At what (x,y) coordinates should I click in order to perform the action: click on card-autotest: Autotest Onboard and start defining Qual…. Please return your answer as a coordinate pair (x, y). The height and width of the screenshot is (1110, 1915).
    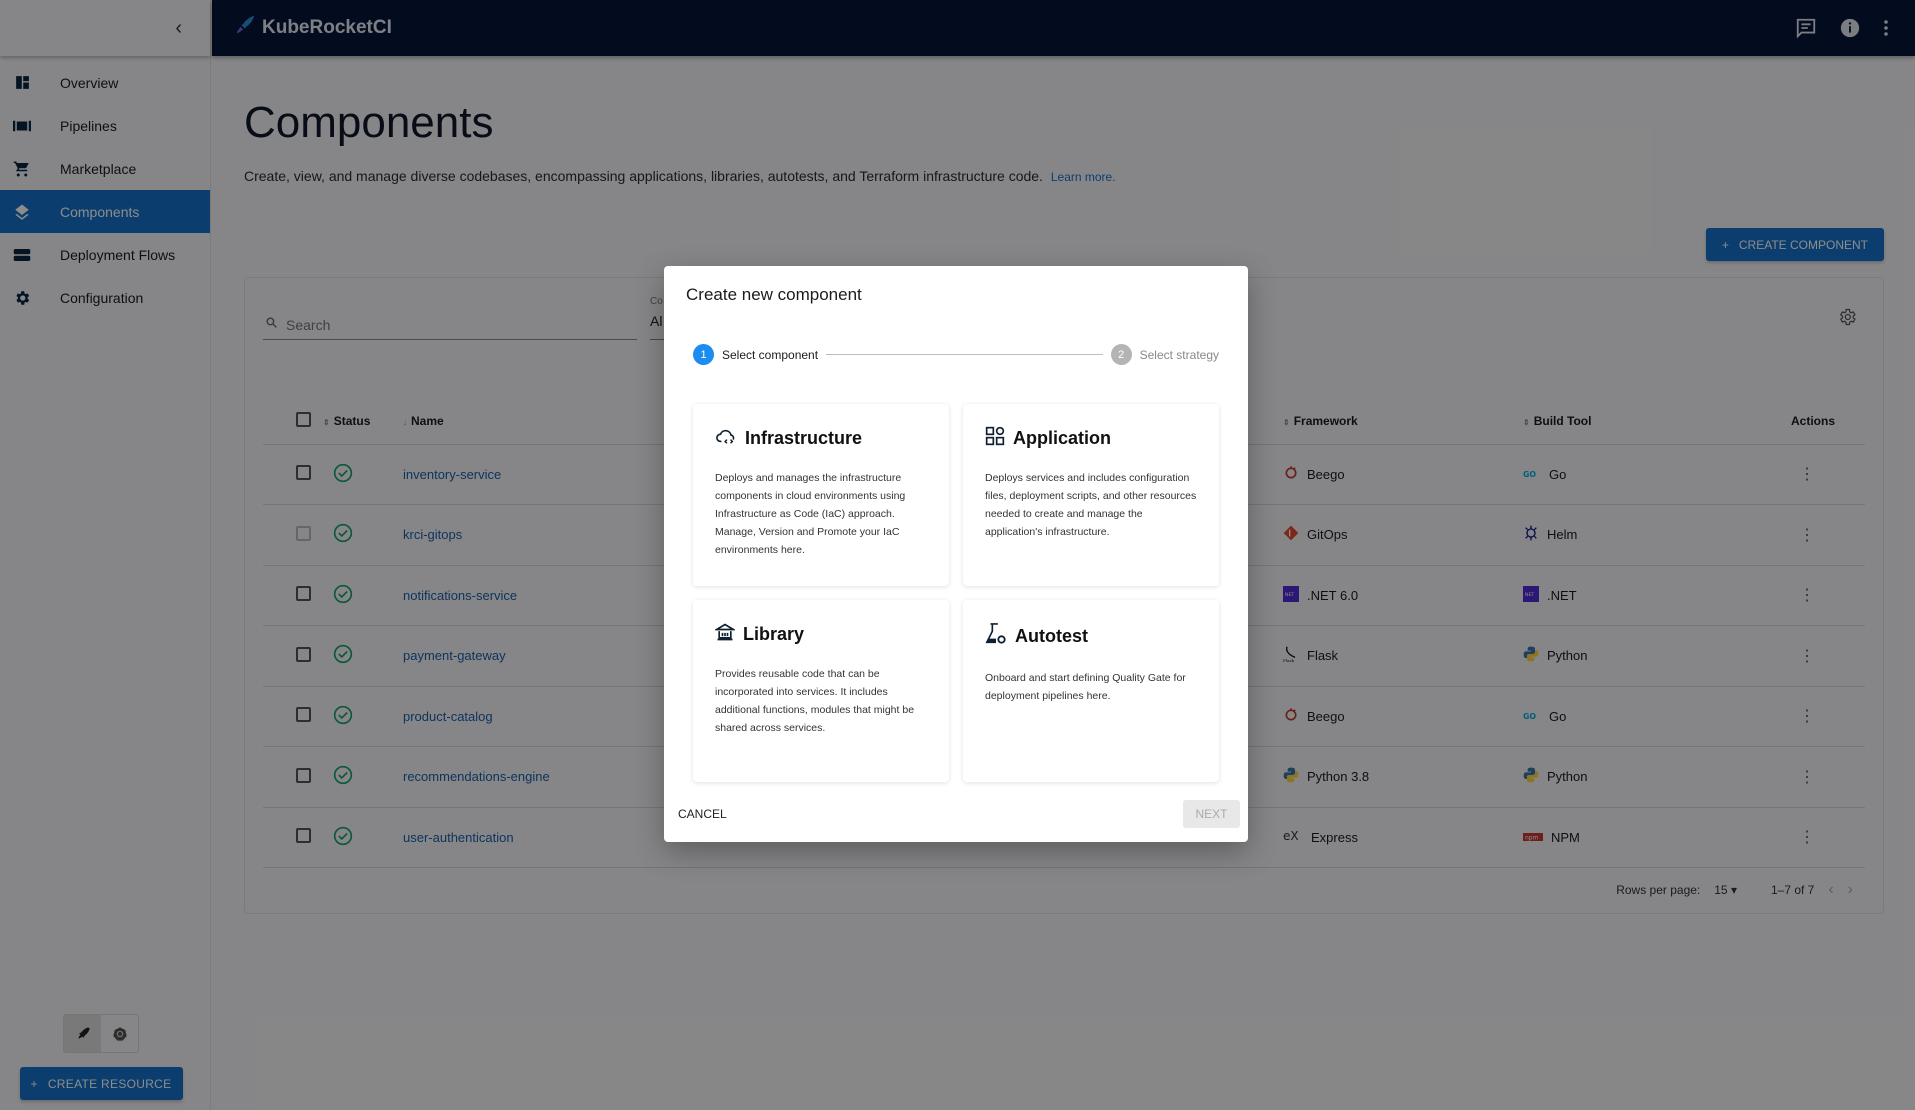
    Looking at the image, I should click on (1091, 691).